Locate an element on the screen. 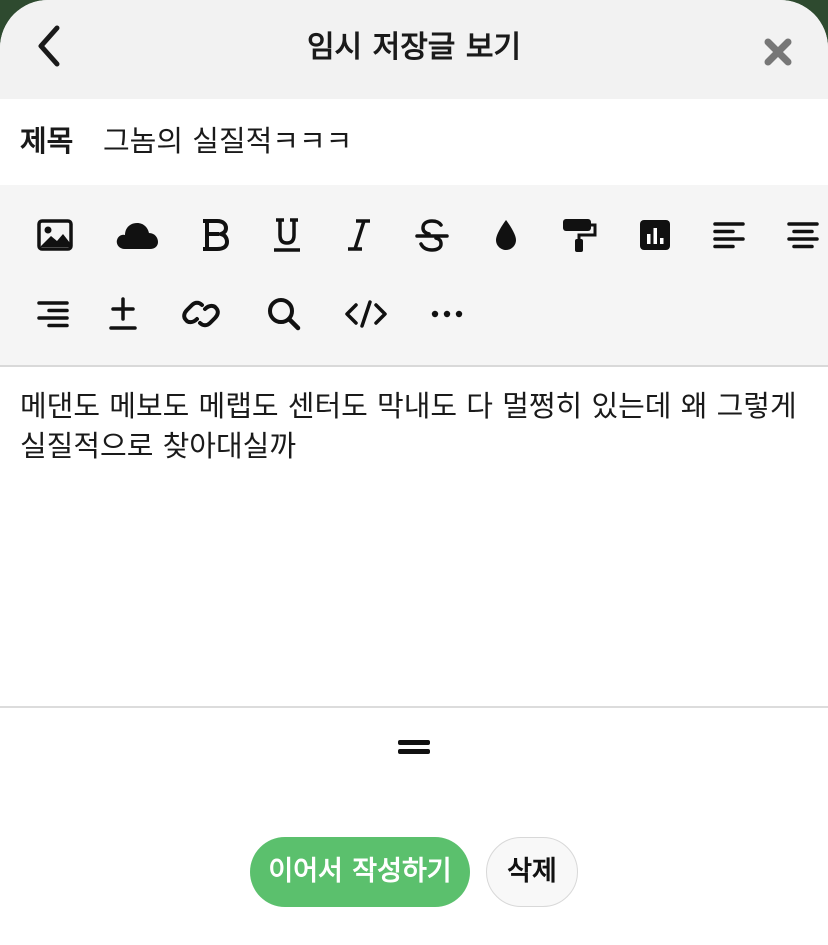  header: 임시 저장글 보기 is located at coordinates (414, 49).